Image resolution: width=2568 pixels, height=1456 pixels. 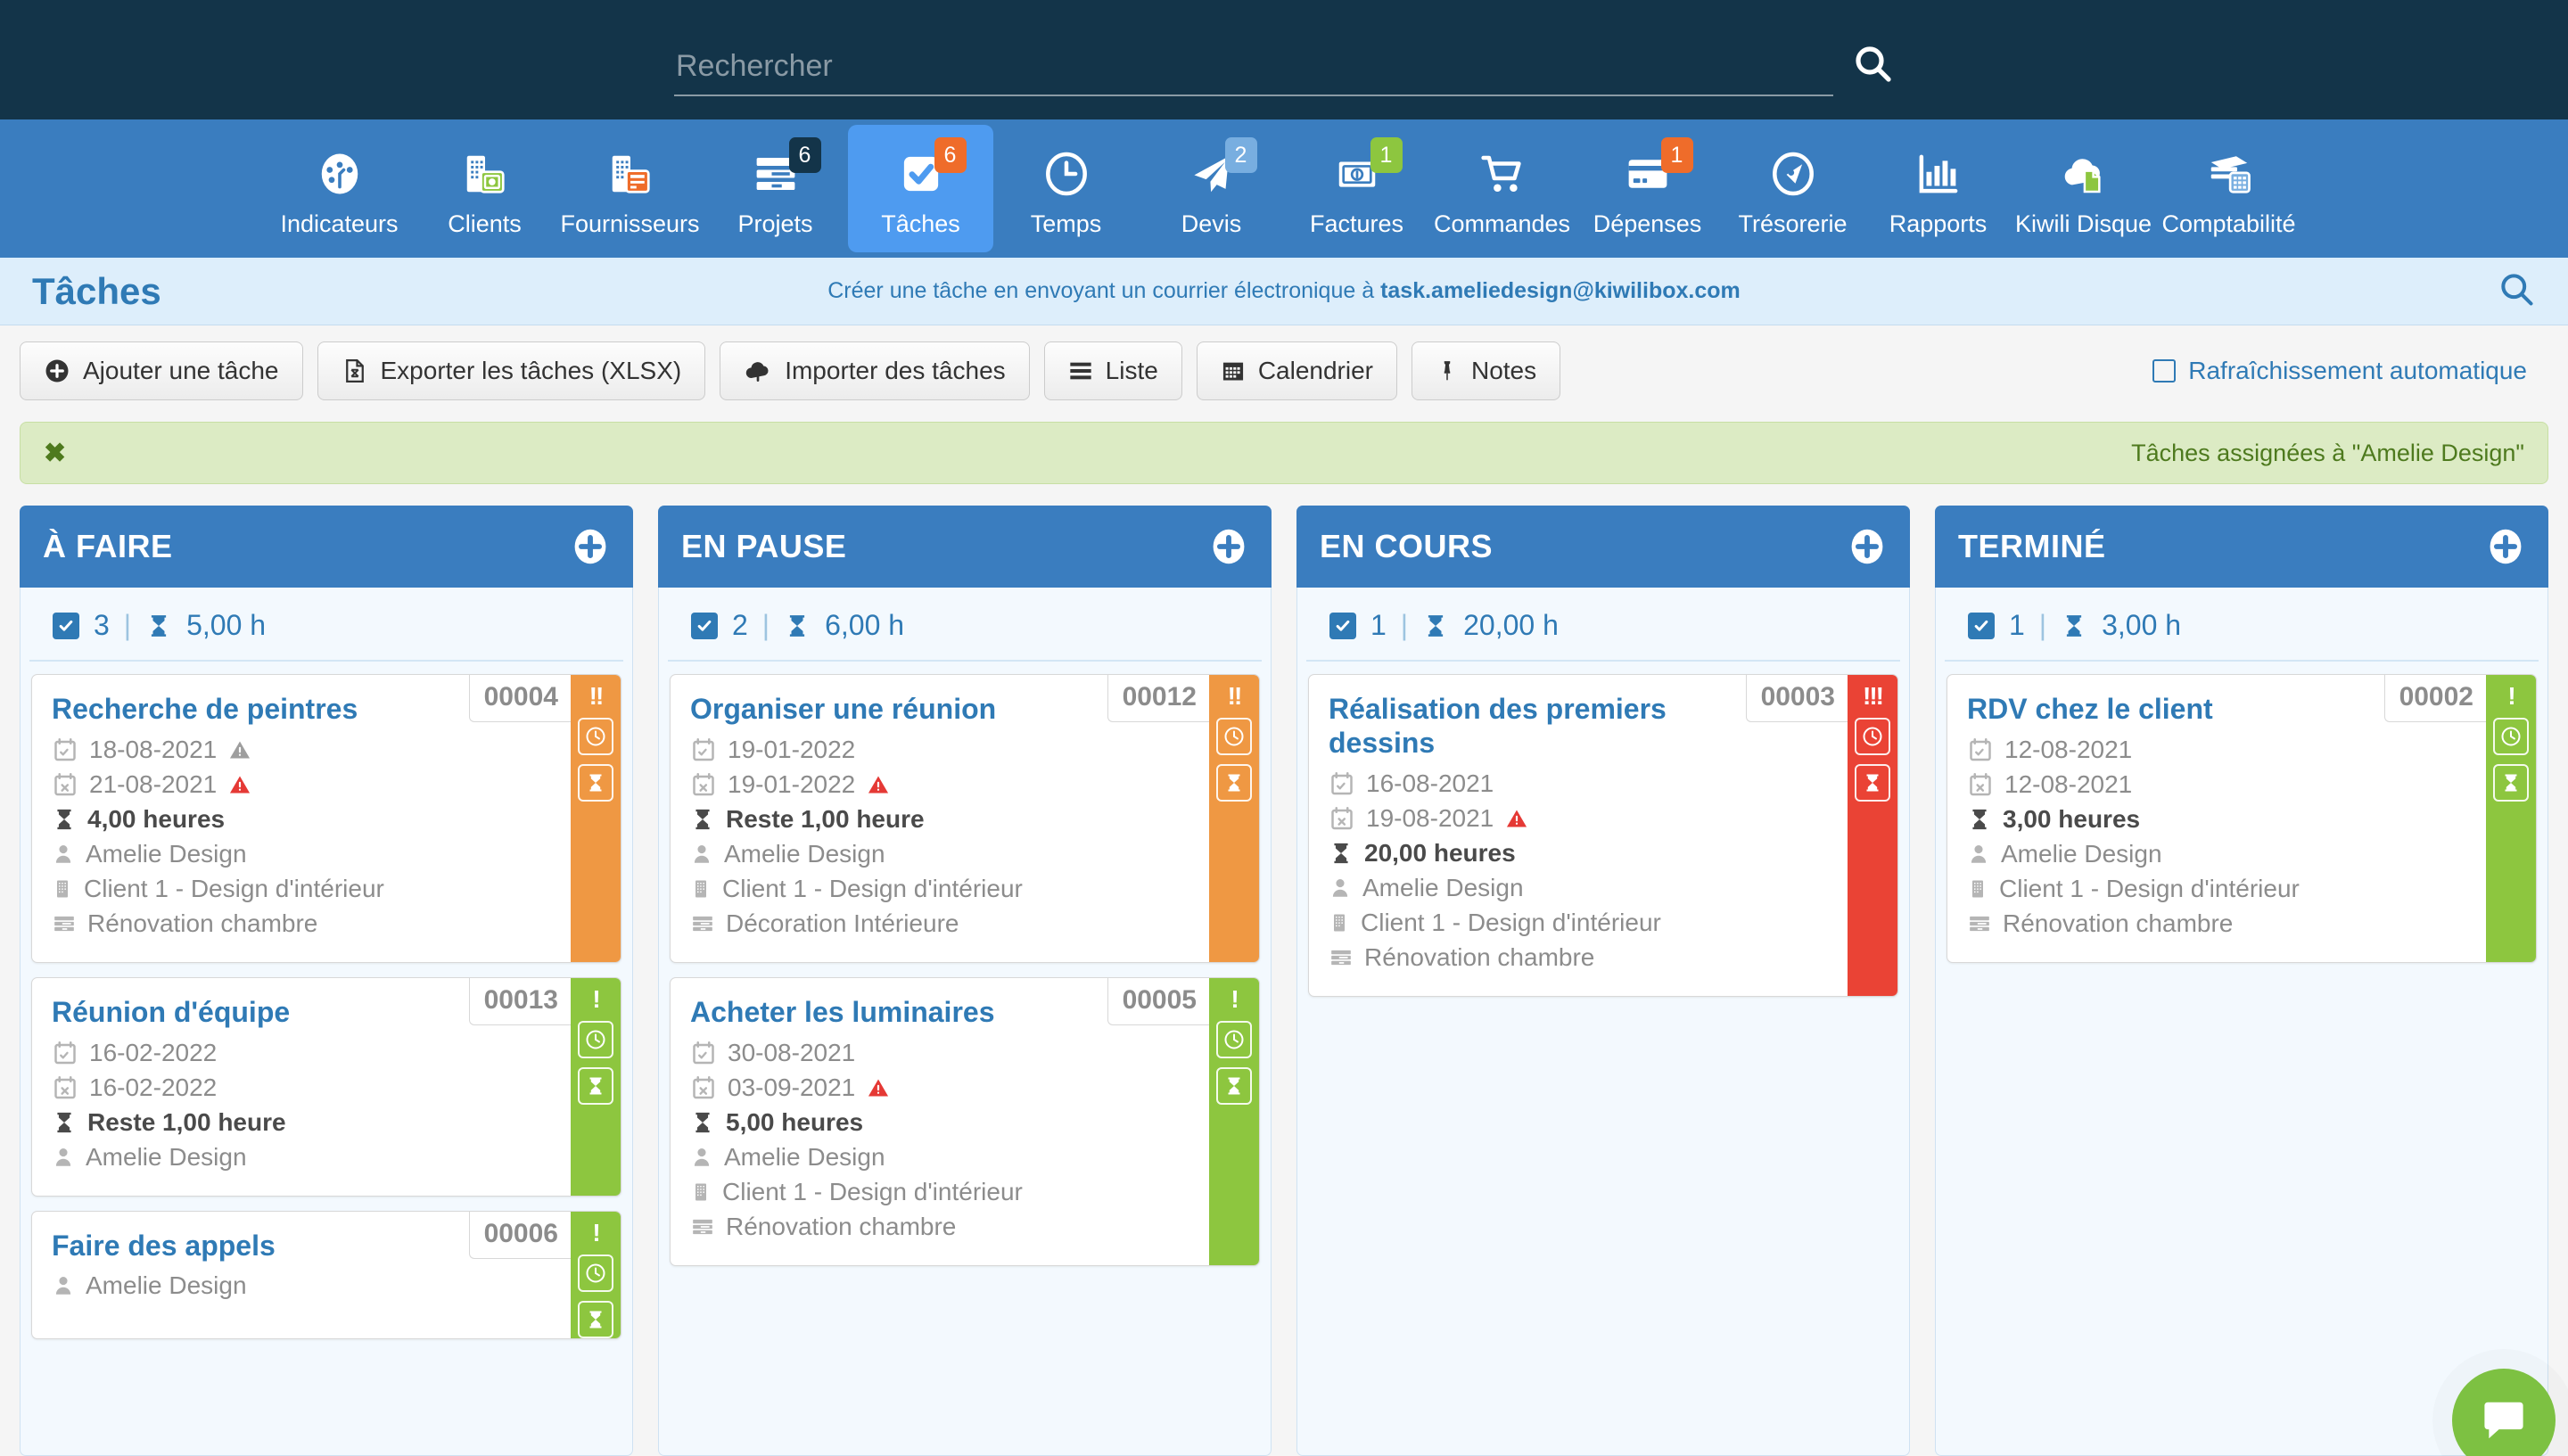 I want to click on alert-message: Tâches assignées à "Amelie Design", so click(x=2327, y=452).